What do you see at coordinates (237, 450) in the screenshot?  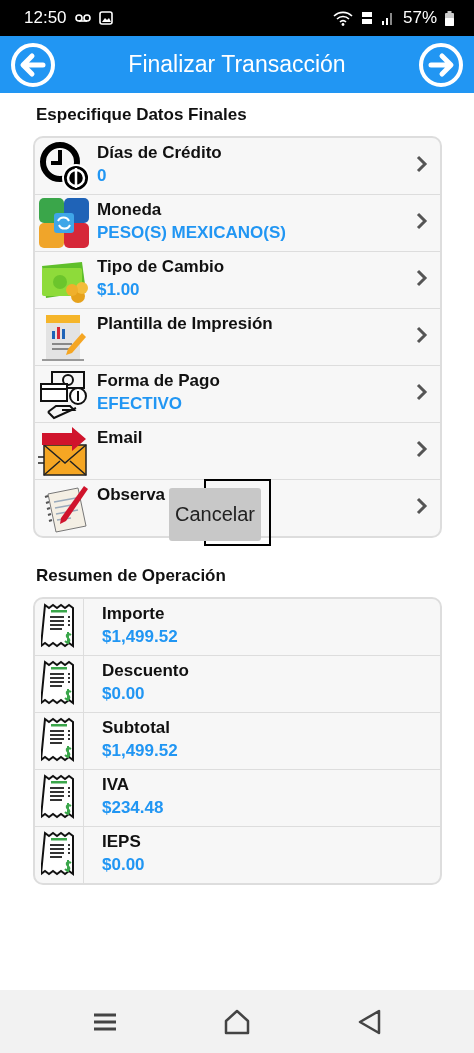 I see `settings-row: Email` at bounding box center [237, 450].